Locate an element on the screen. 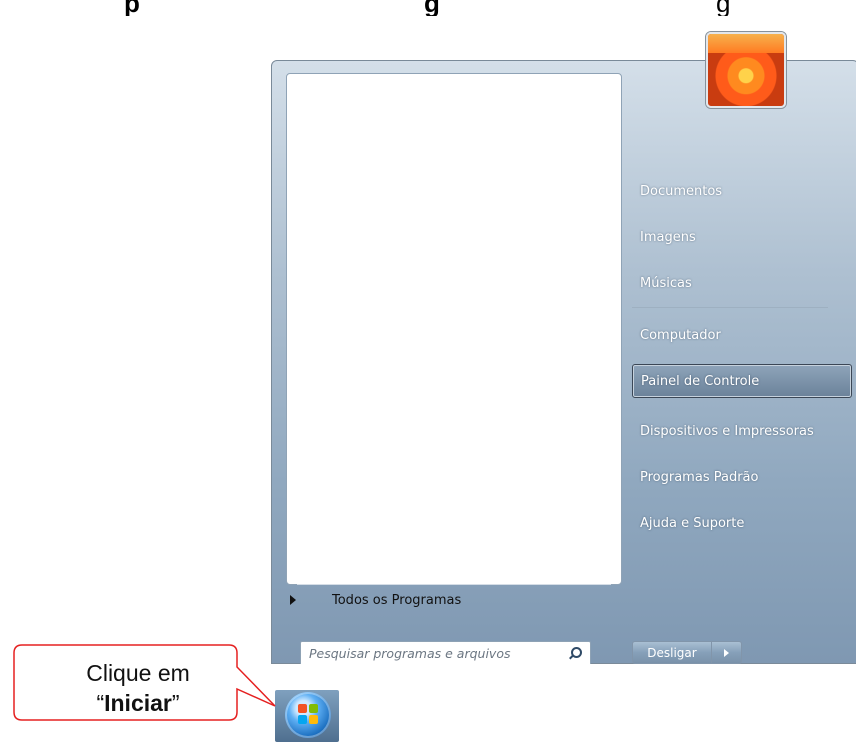  user-avatar is located at coordinates (746, 70).